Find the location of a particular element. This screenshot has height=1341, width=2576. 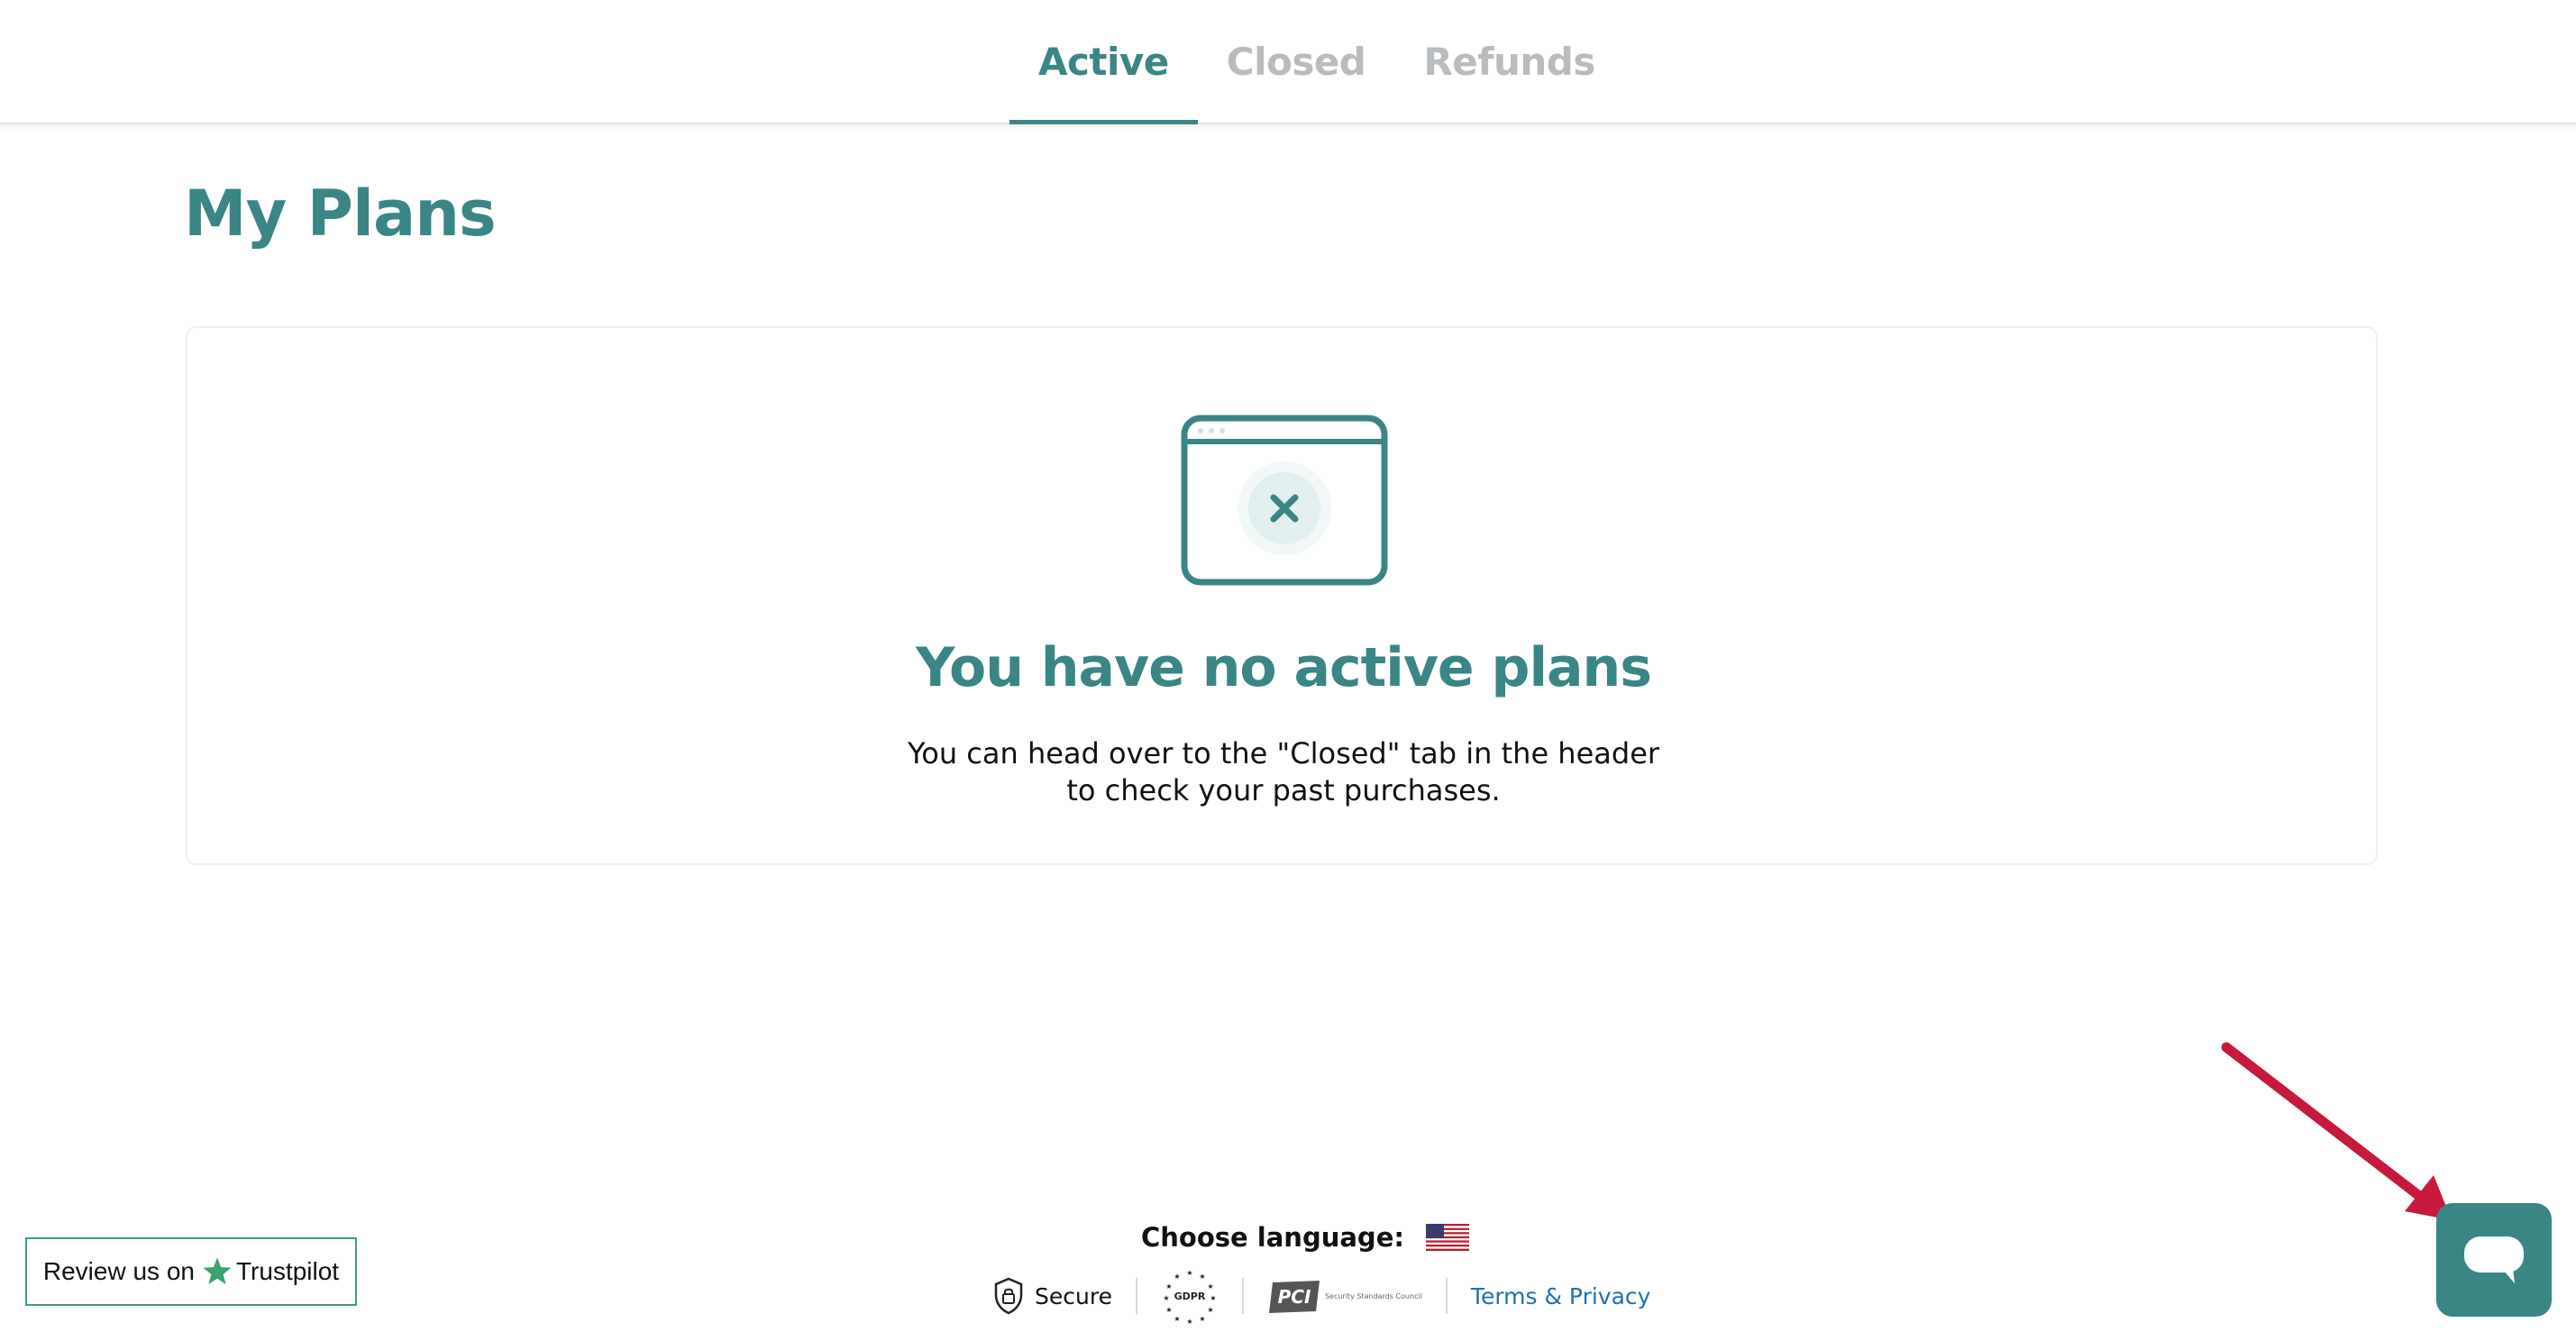

gdpr-stars-icon: ★ ★ ★ ★ ★ ★ ★ ★ ★ ★ ★ ★ GDPR is located at coordinates (1189, 1297).